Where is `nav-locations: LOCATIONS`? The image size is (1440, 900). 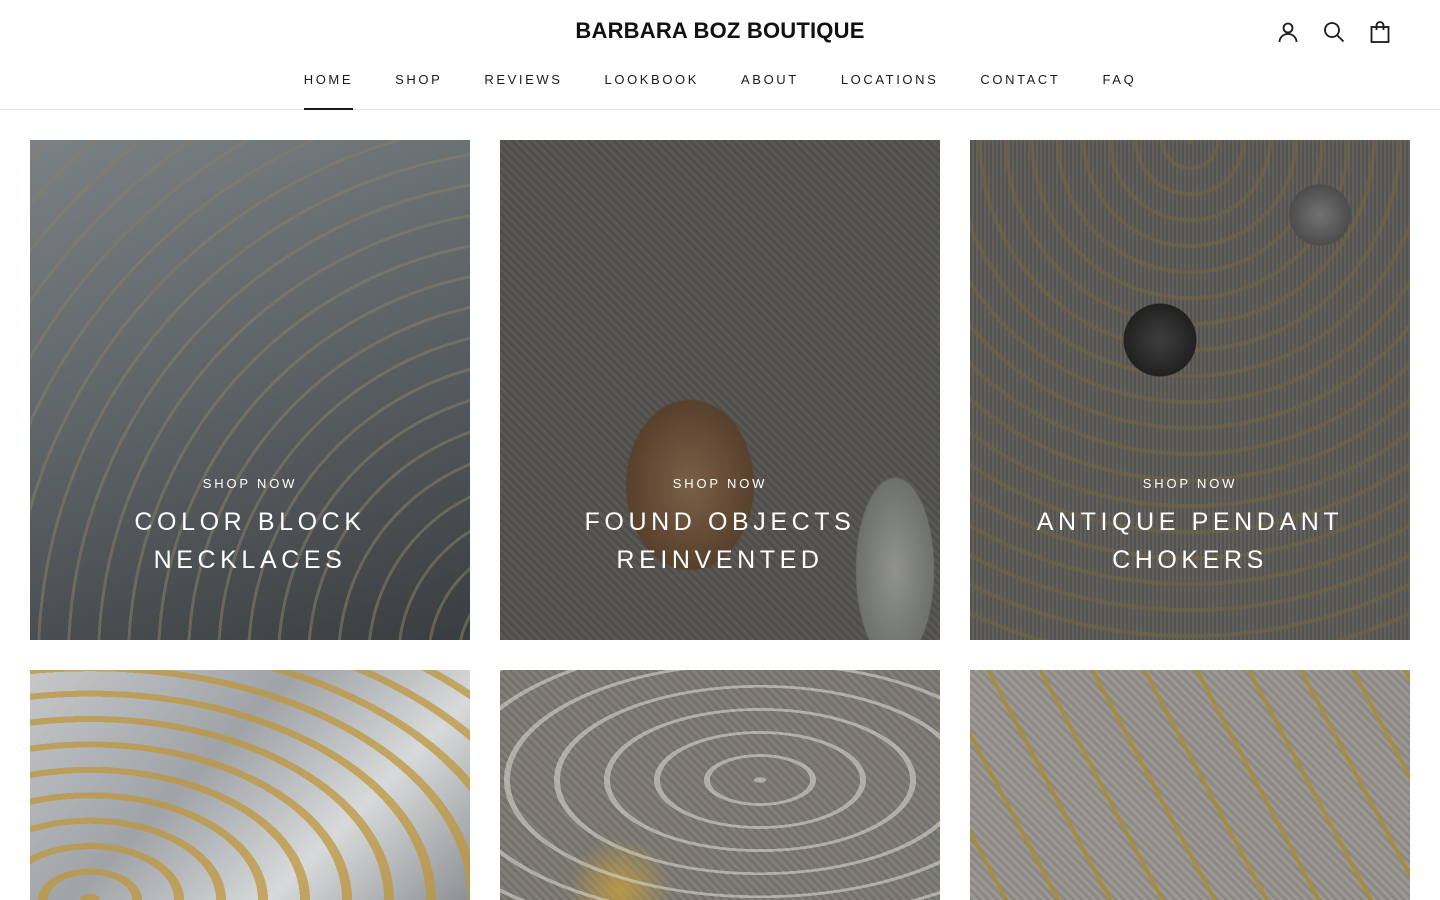
nav-locations: LOCATIONS is located at coordinates (890, 90).